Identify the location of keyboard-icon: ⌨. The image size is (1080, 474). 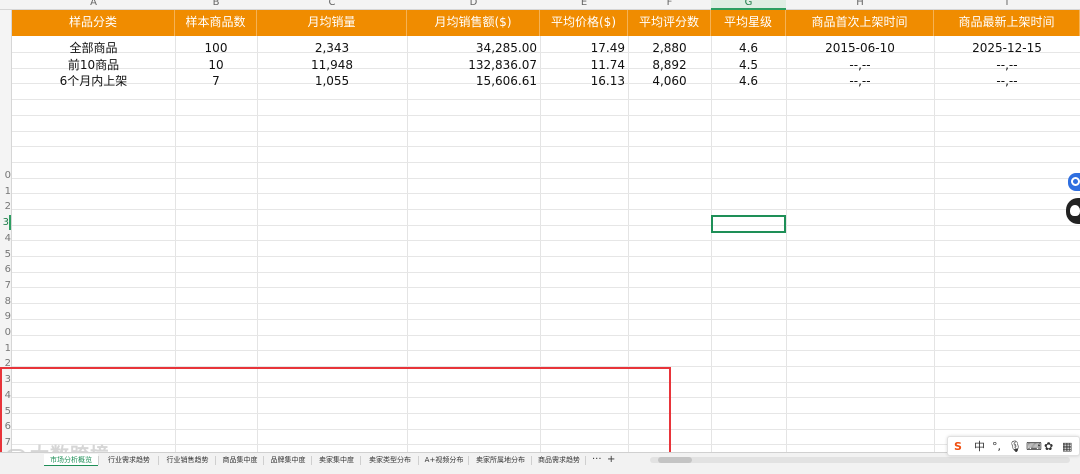
(1034, 446).